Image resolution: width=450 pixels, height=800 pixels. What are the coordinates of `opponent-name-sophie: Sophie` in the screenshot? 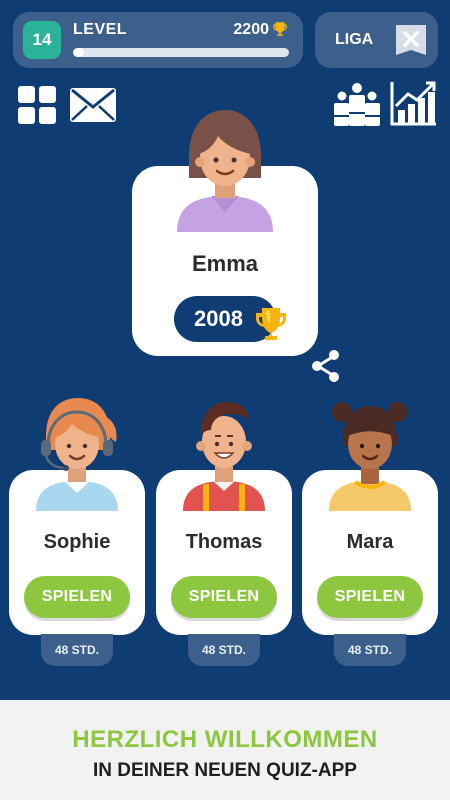 It's located at (77, 542).